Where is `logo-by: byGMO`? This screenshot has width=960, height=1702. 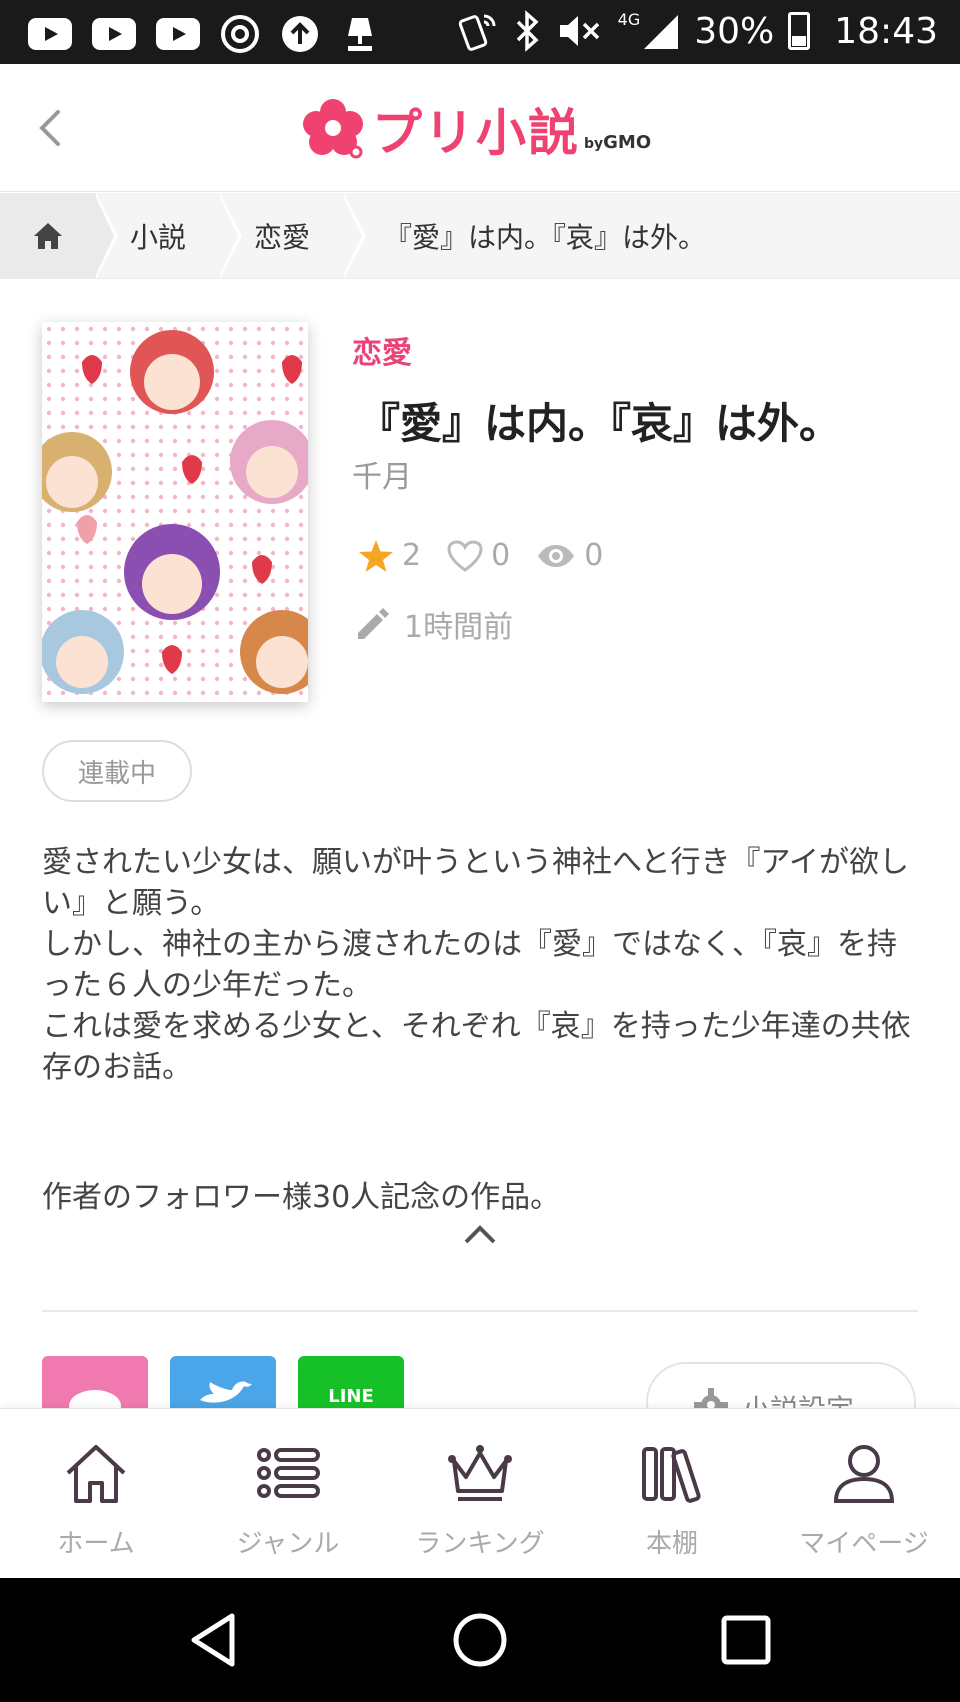 logo-by: byGMO is located at coordinates (618, 142).